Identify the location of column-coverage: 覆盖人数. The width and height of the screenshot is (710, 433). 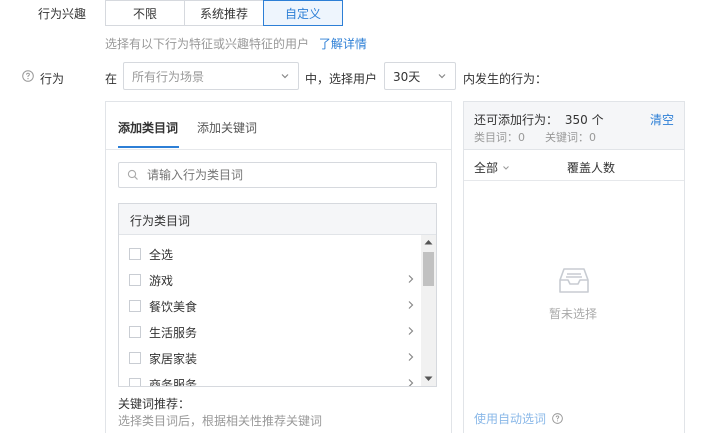
(591, 168).